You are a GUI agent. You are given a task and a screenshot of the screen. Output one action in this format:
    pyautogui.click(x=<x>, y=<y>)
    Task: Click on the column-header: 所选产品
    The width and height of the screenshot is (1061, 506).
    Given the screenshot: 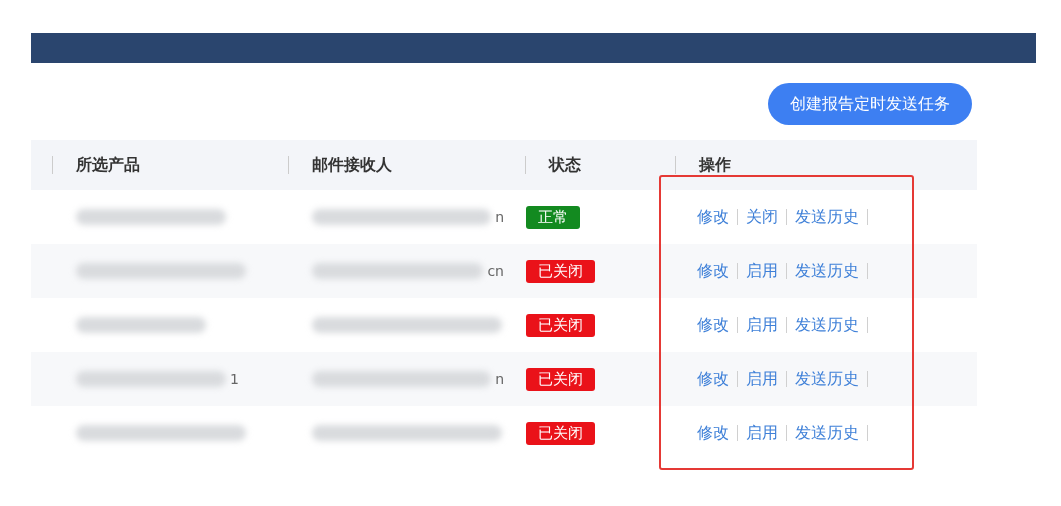 What is the action you would take?
    pyautogui.click(x=108, y=165)
    